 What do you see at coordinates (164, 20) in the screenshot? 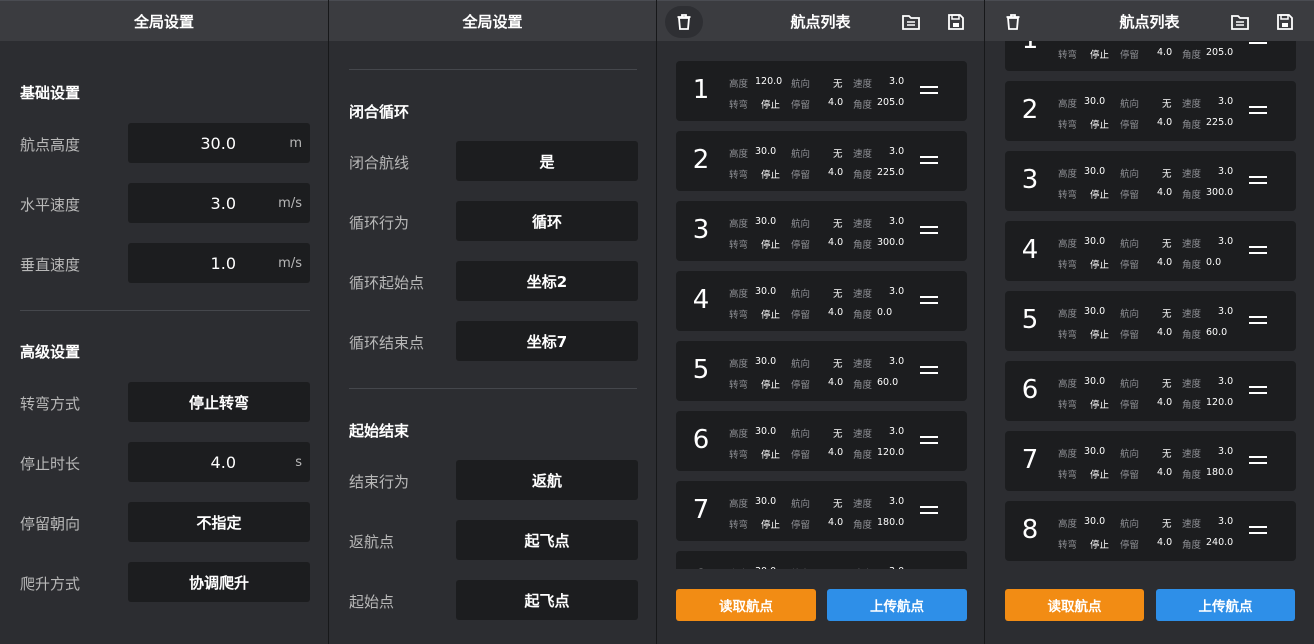
I see `panel-header: 全局设置` at bounding box center [164, 20].